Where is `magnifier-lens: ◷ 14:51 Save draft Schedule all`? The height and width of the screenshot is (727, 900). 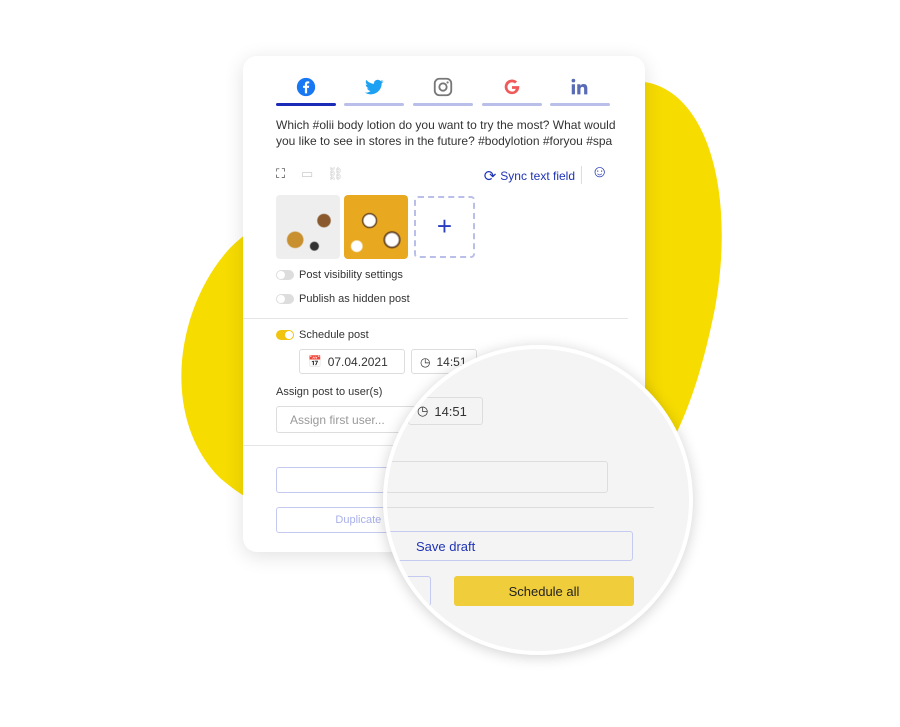 magnifier-lens: ◷ 14:51 Save draft Schedule all is located at coordinates (538, 500).